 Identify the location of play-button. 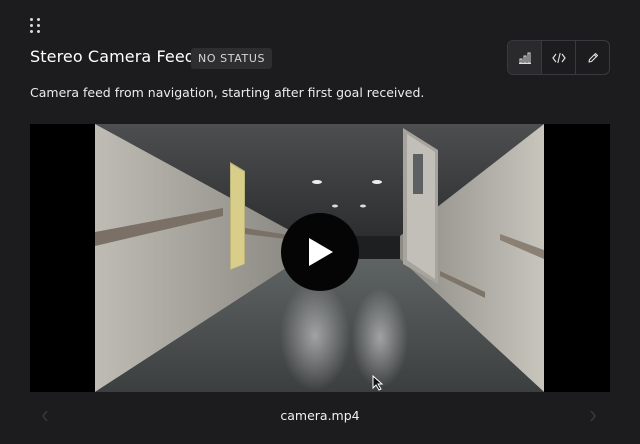
(320, 252).